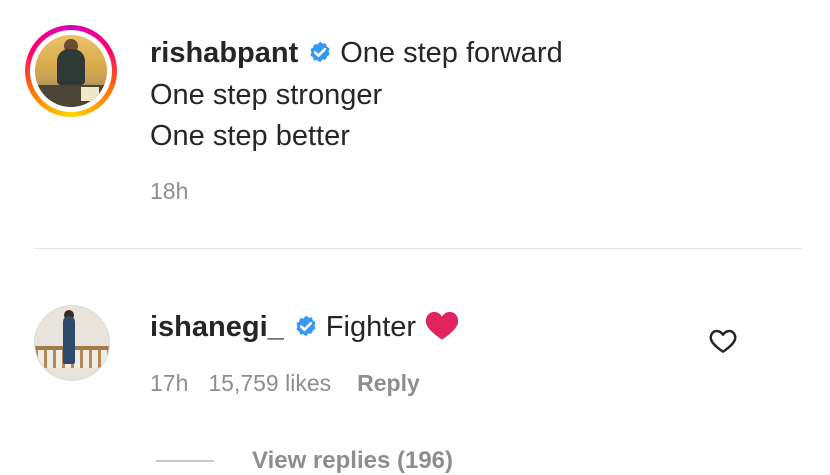 The image size is (830, 475). I want to click on heart-outline-icon, so click(723, 341).